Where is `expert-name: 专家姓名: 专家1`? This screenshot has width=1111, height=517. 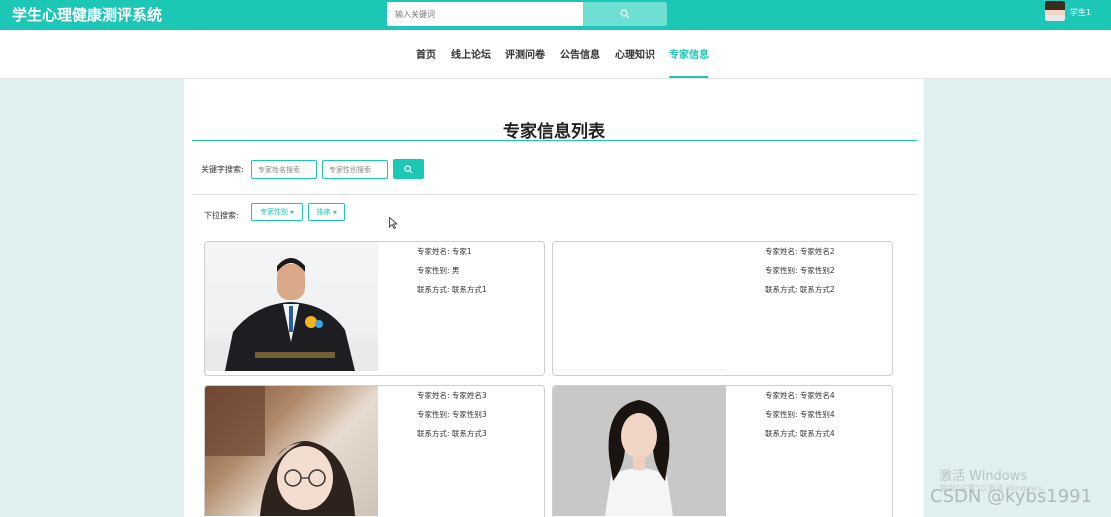
expert-name: 专家姓名: 专家1 is located at coordinates (444, 251).